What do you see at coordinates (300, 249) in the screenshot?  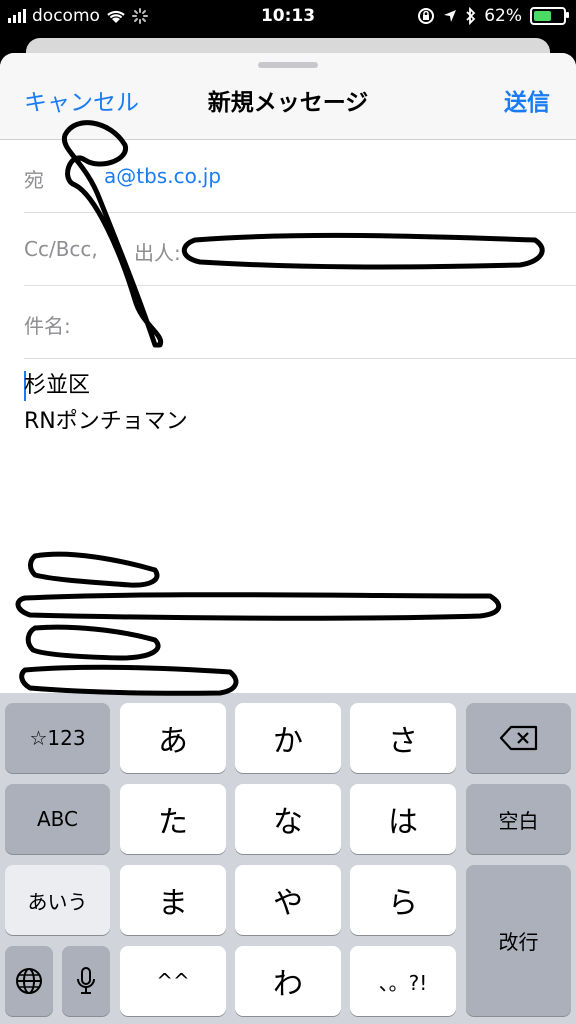 I see `cc-bcc-field: Cc/Bcc, 出人:` at bounding box center [300, 249].